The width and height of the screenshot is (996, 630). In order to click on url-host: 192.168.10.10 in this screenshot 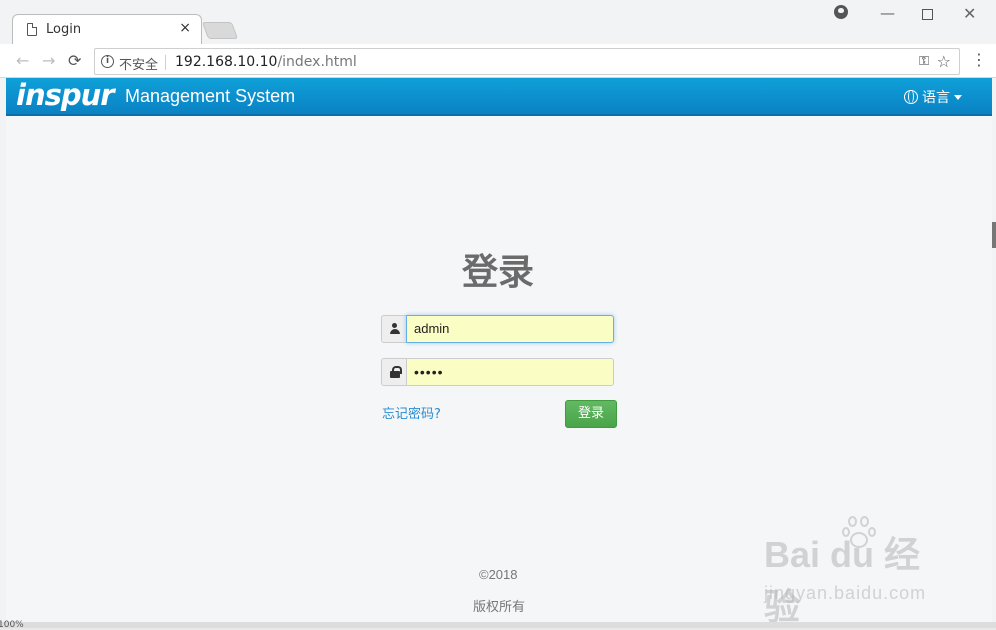, I will do `click(226, 62)`.